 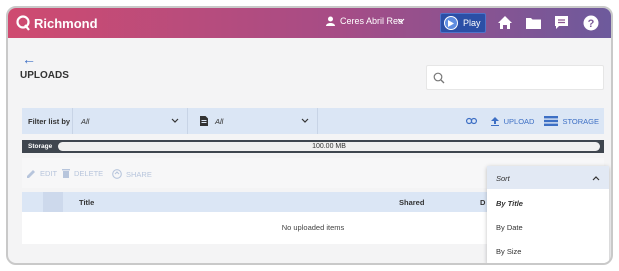 What do you see at coordinates (509, 203) in the screenshot?
I see `sort-option-by-title: By Title` at bounding box center [509, 203].